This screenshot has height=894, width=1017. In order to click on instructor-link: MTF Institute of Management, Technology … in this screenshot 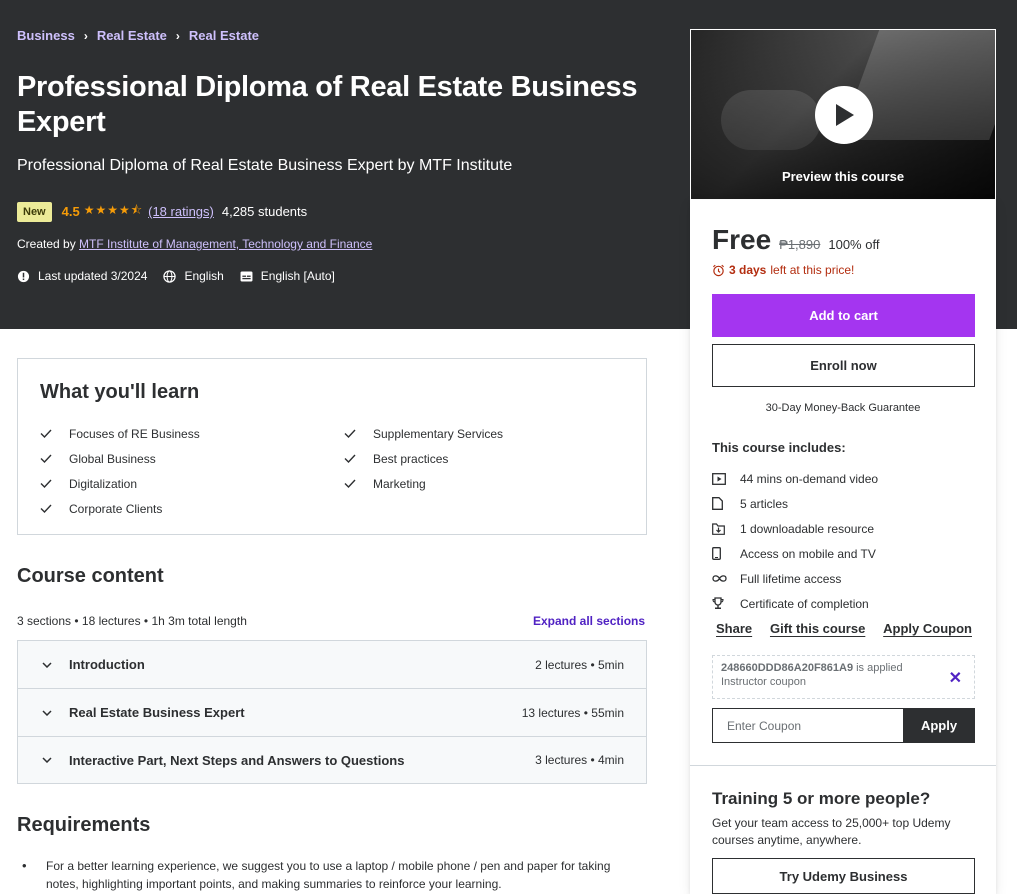, I will do `click(225, 244)`.